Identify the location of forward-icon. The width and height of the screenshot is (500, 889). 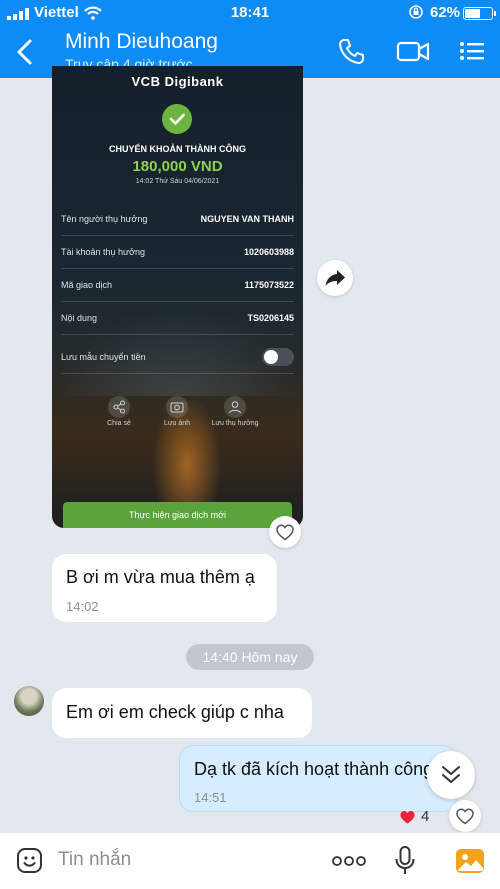
(335, 278).